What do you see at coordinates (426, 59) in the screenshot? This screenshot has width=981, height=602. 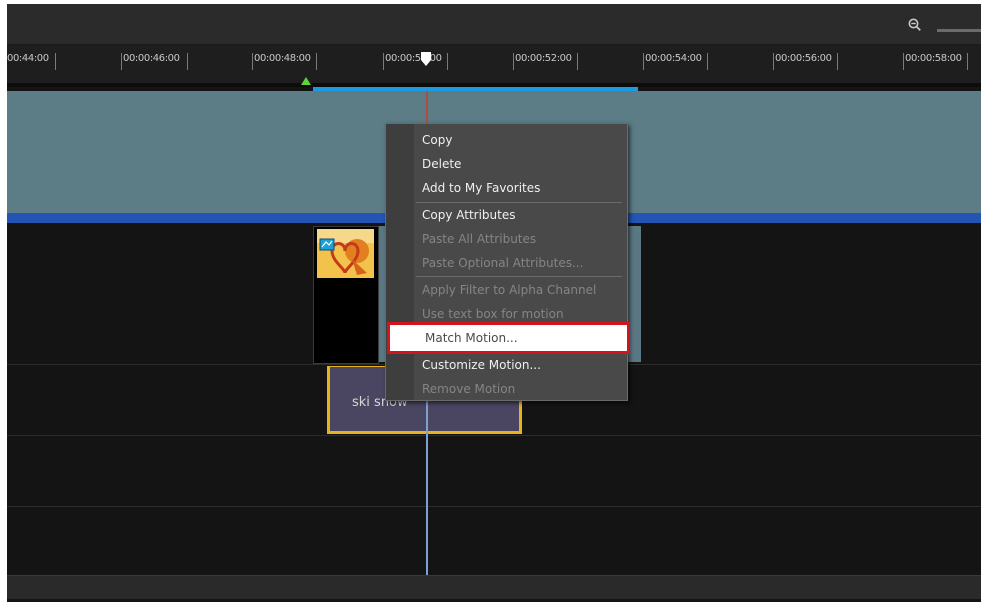 I see `playhead-handle-icon` at bounding box center [426, 59].